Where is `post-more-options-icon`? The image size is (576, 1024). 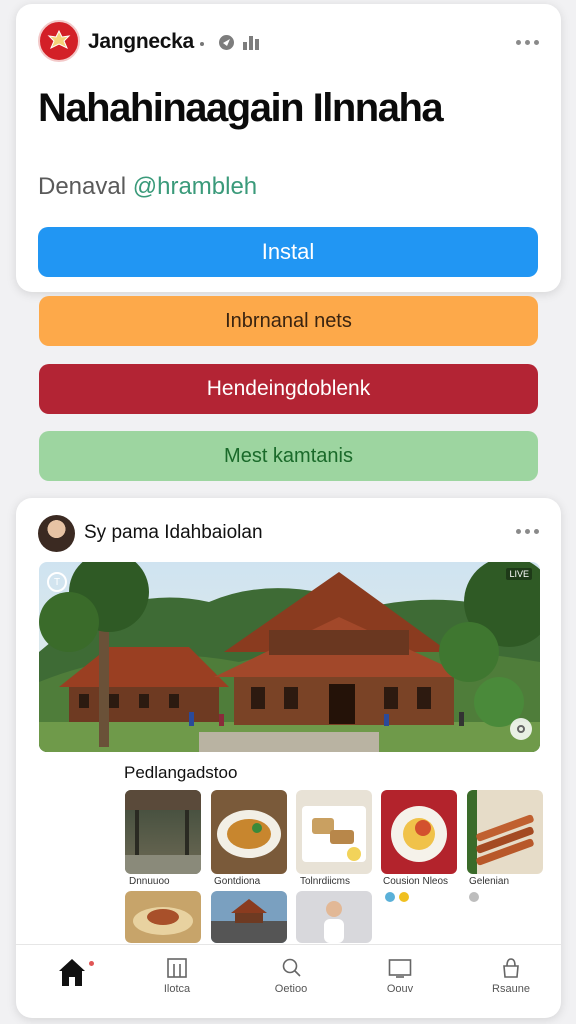
post-more-options-icon is located at coordinates (527, 531).